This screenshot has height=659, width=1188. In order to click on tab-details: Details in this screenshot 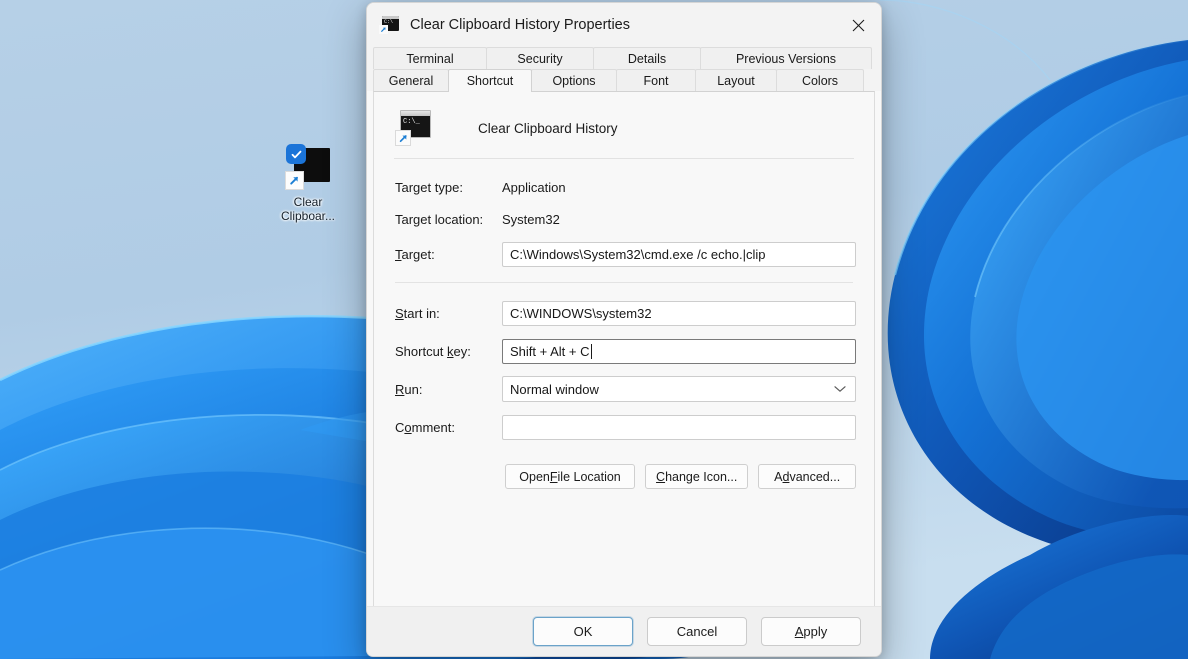, I will do `click(647, 58)`.